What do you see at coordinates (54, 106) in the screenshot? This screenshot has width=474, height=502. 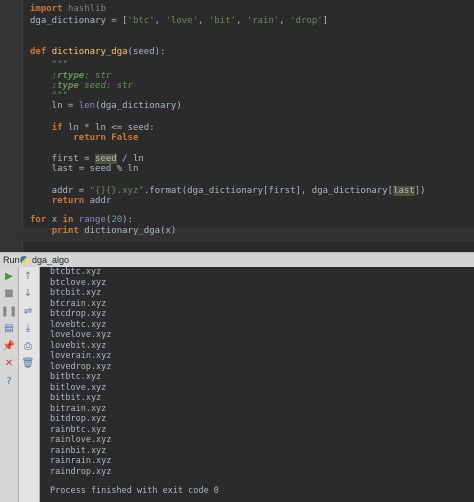 I see `code-token: ln =` at bounding box center [54, 106].